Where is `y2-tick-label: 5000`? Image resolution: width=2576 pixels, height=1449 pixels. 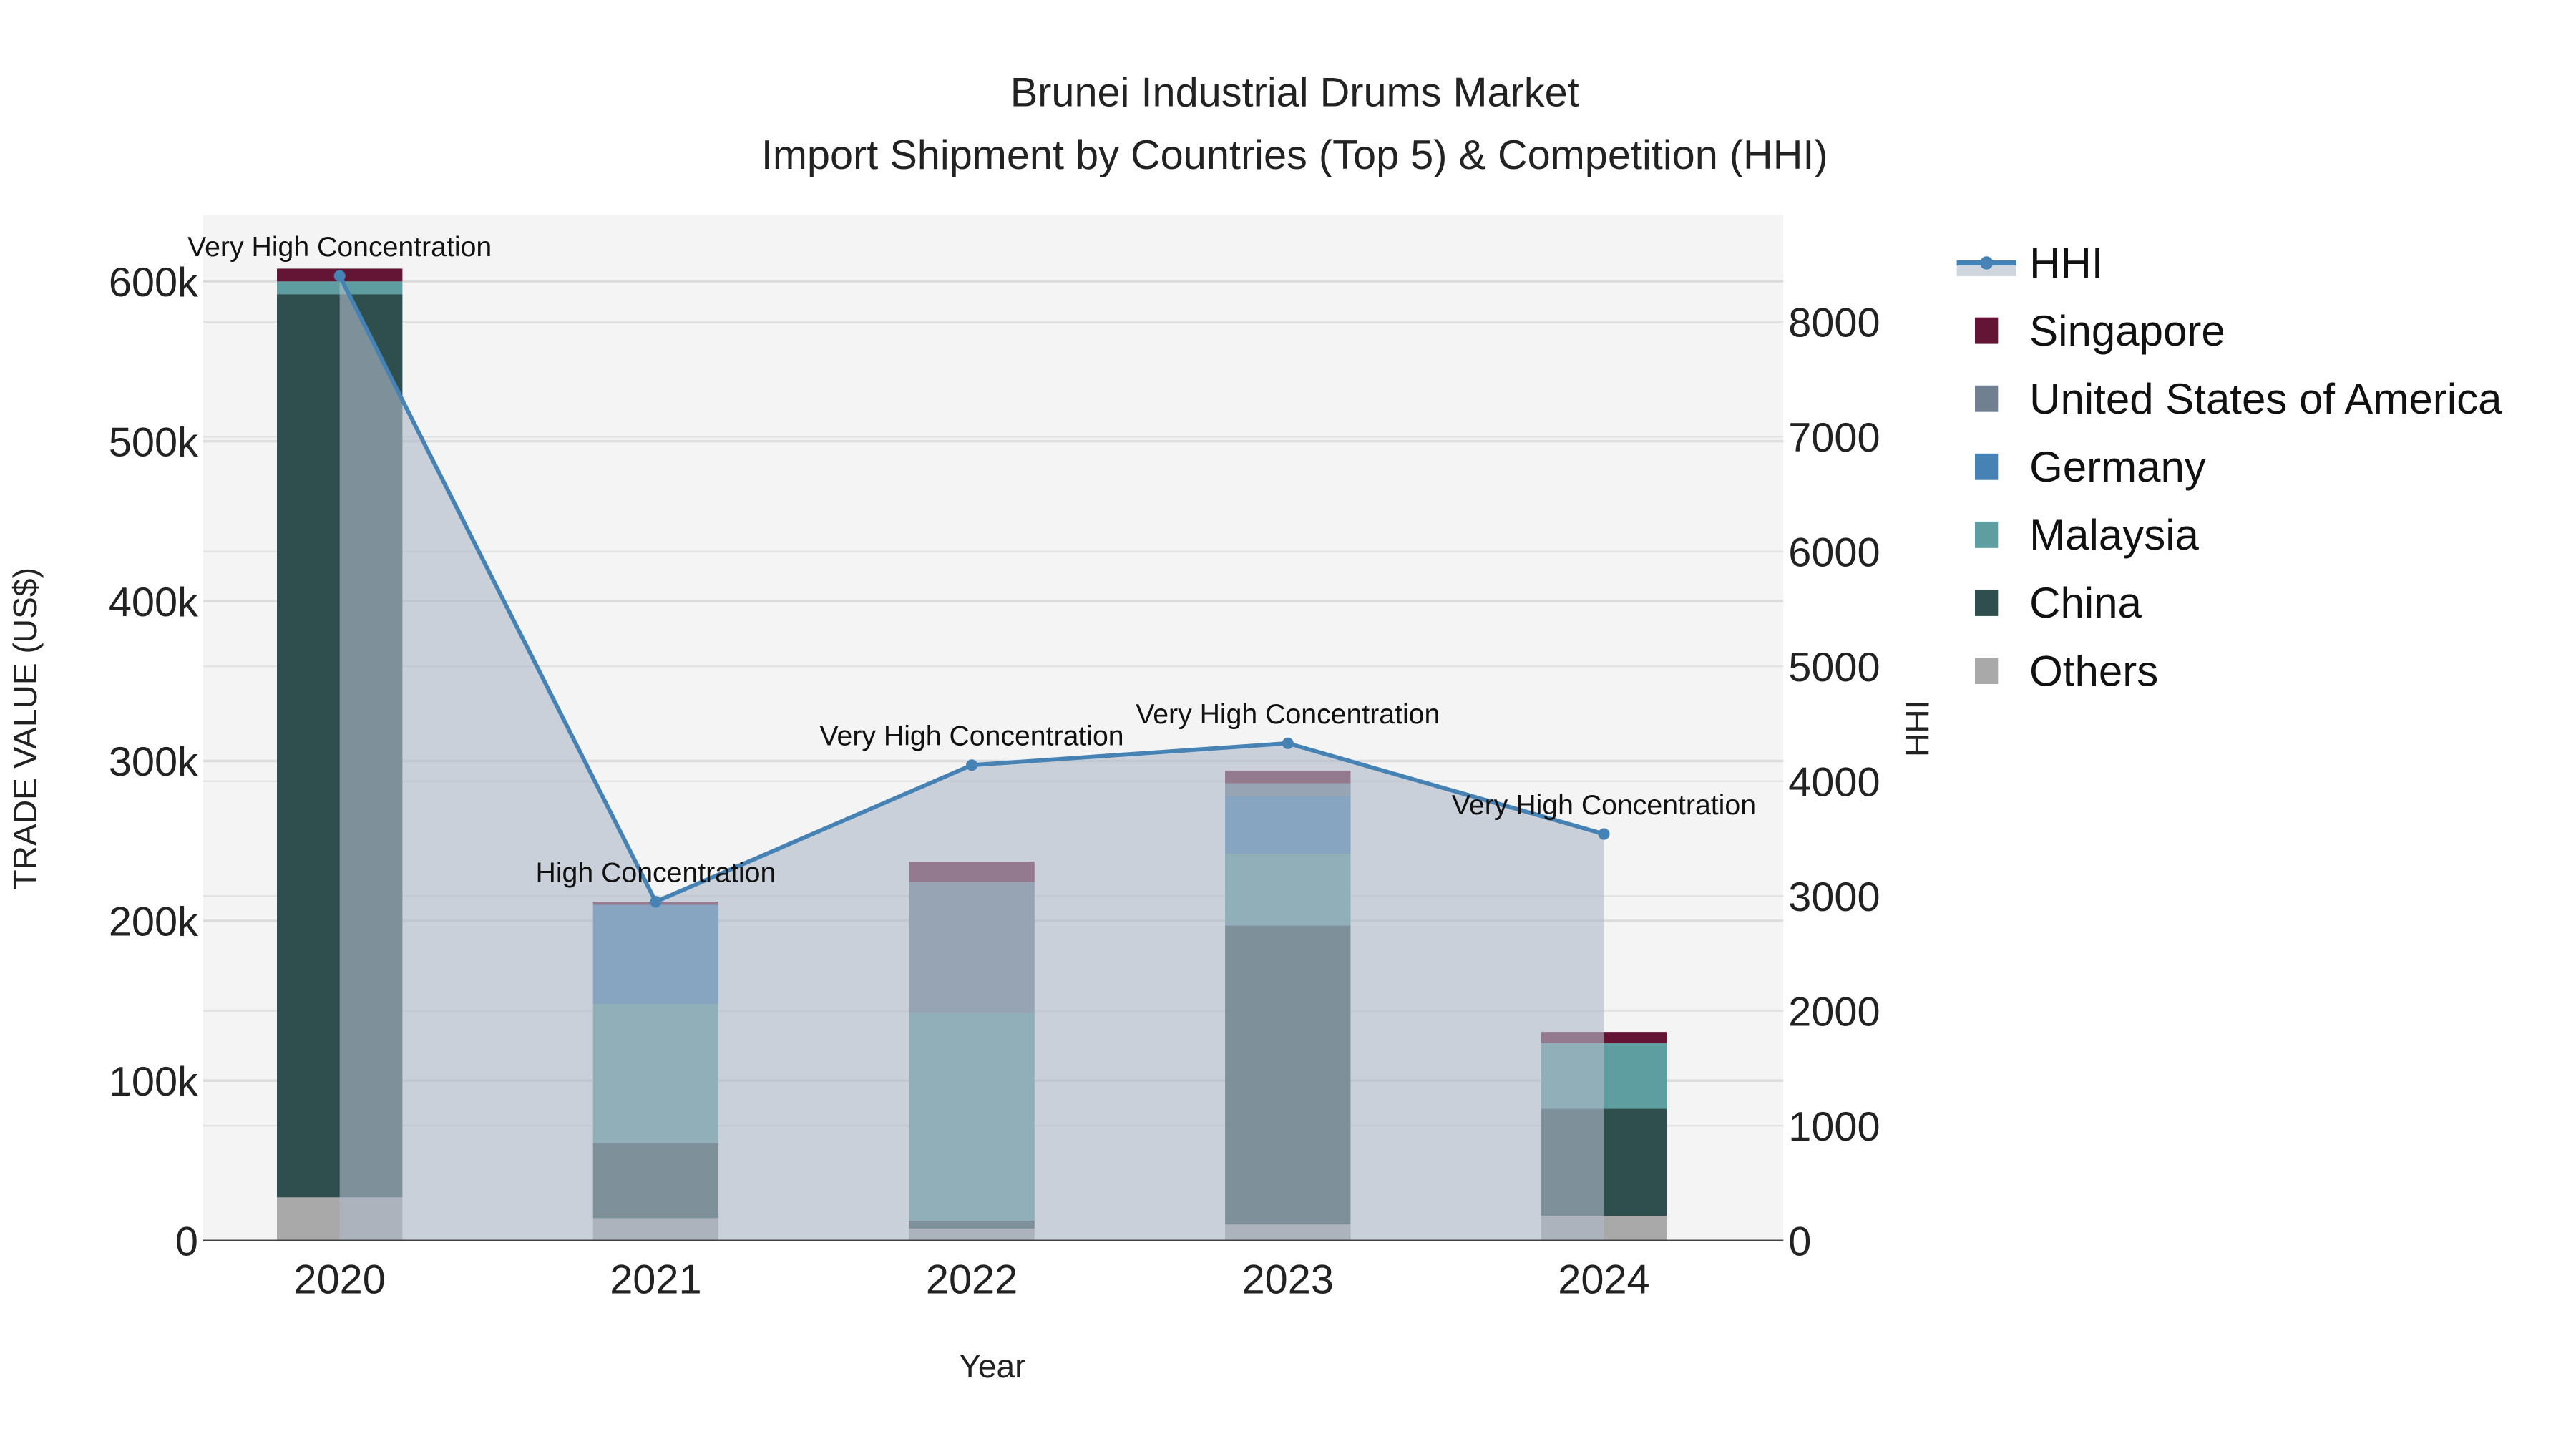
y2-tick-label: 5000 is located at coordinates (1834, 668).